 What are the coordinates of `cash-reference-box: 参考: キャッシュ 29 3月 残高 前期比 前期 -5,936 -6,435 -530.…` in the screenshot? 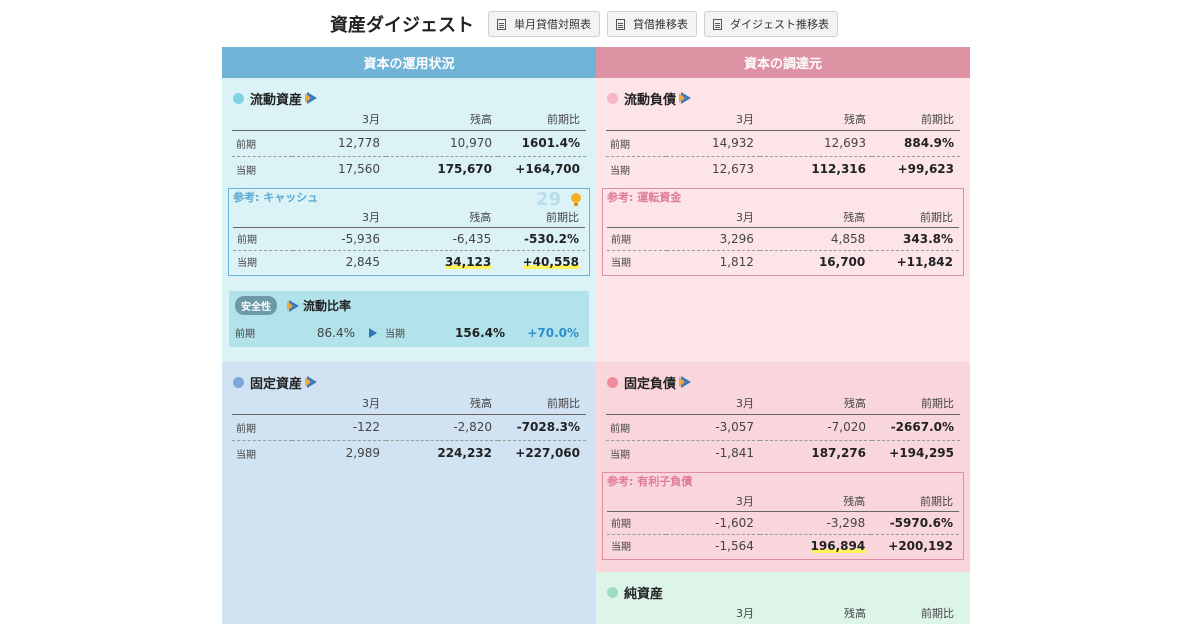 It's located at (409, 232).